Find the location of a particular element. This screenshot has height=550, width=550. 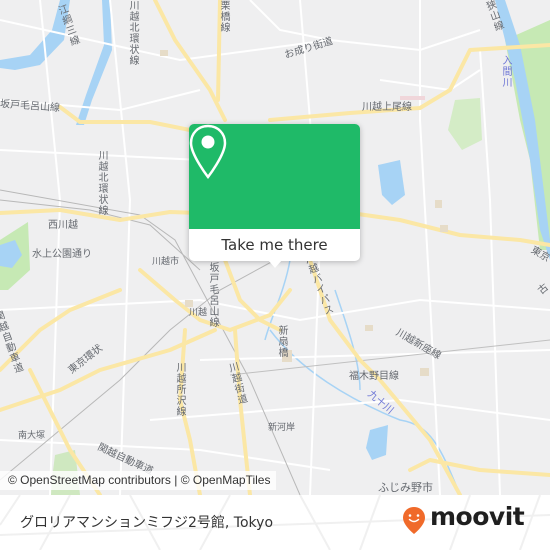

map-label-road: 川越所沢線 is located at coordinates (179, 389).